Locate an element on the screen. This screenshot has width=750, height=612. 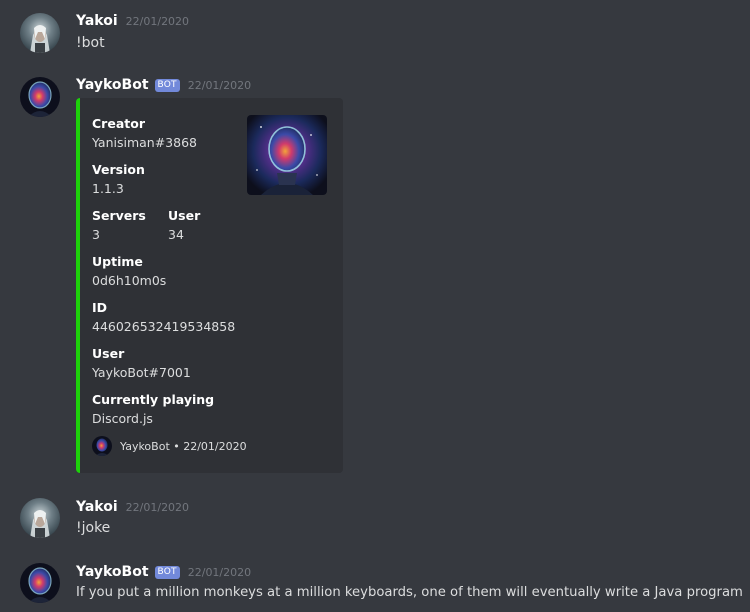
footer-text: YaykoBot • 22/01/2020 is located at coordinates (183, 446).